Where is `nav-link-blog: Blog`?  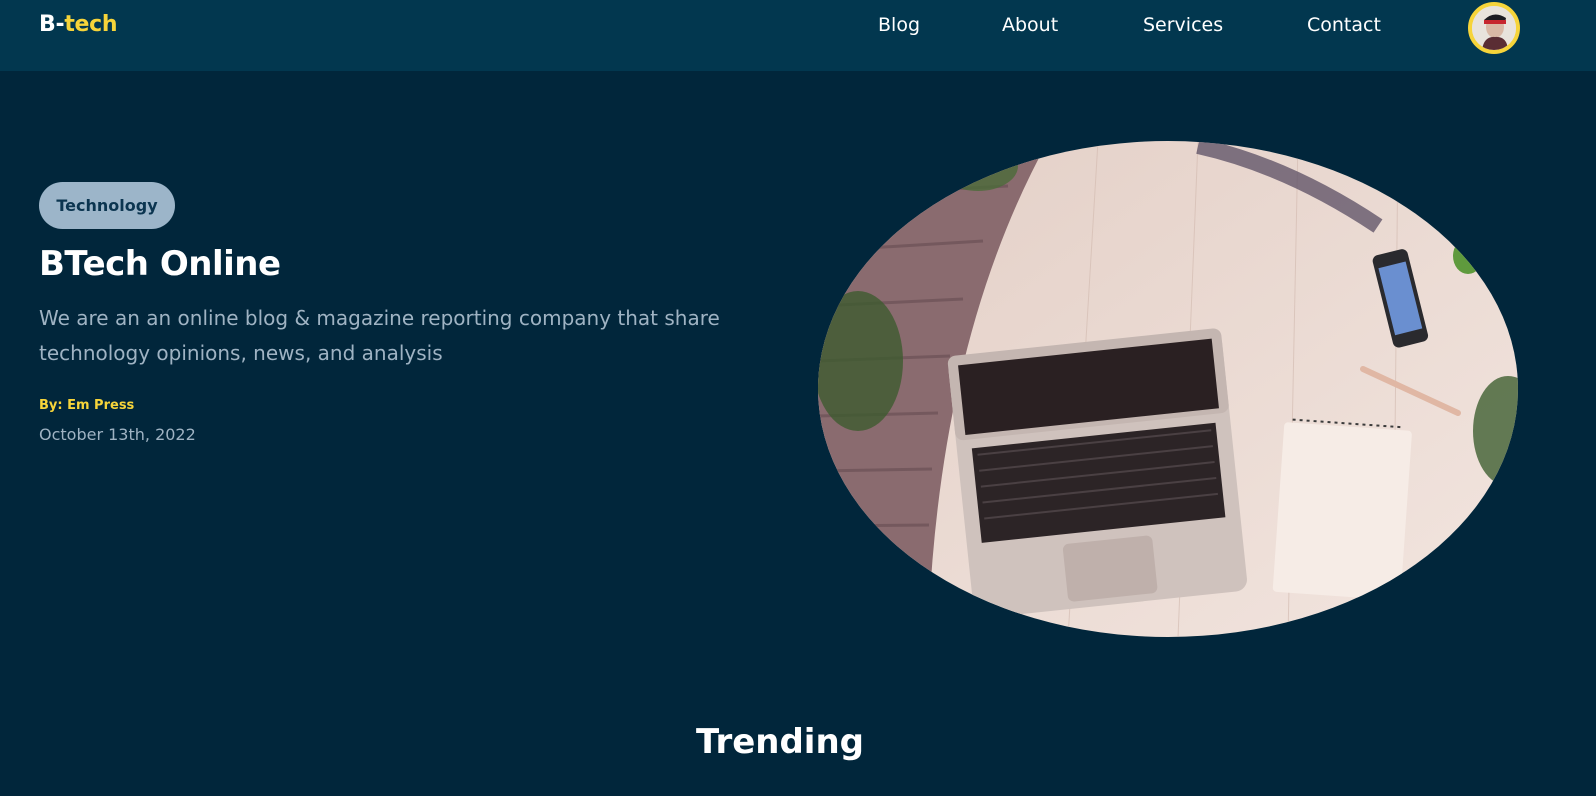
nav-link-blog: Blog is located at coordinates (899, 25).